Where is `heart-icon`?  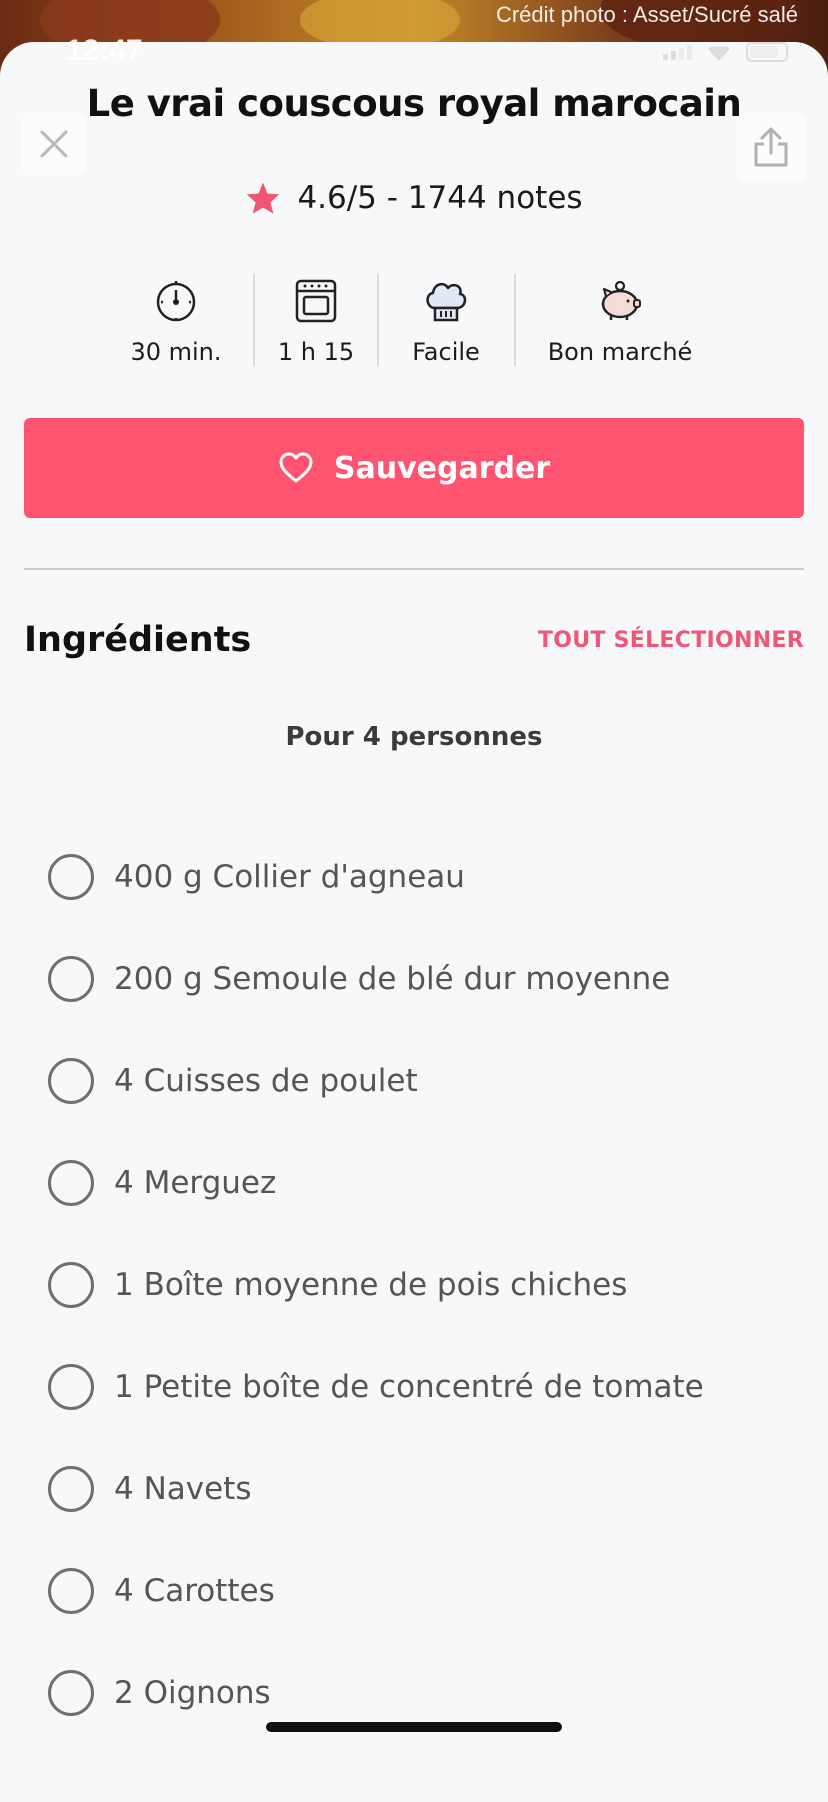 heart-icon is located at coordinates (296, 467).